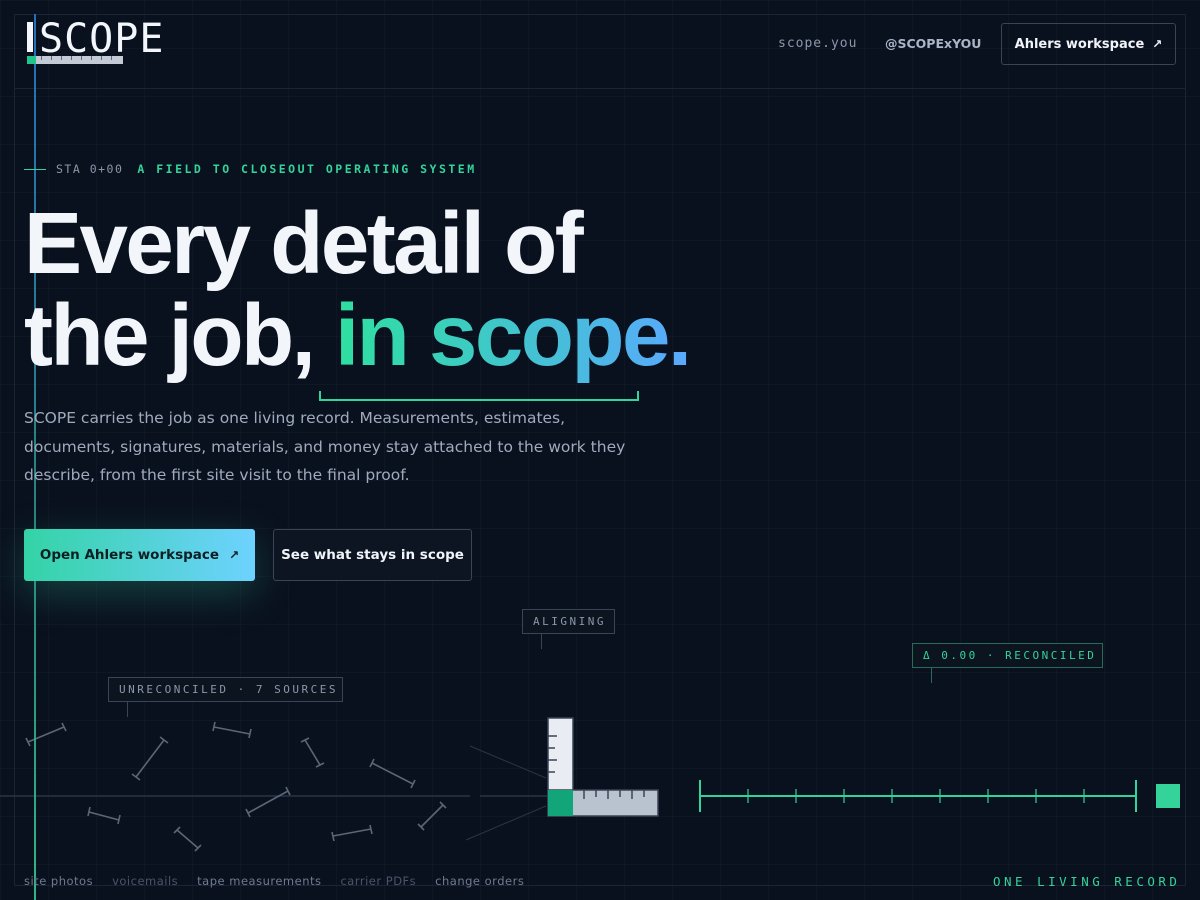 The height and width of the screenshot is (900, 1200). I want to click on open-workspace-button: Open Ahlers workspace ↗, so click(139, 555).